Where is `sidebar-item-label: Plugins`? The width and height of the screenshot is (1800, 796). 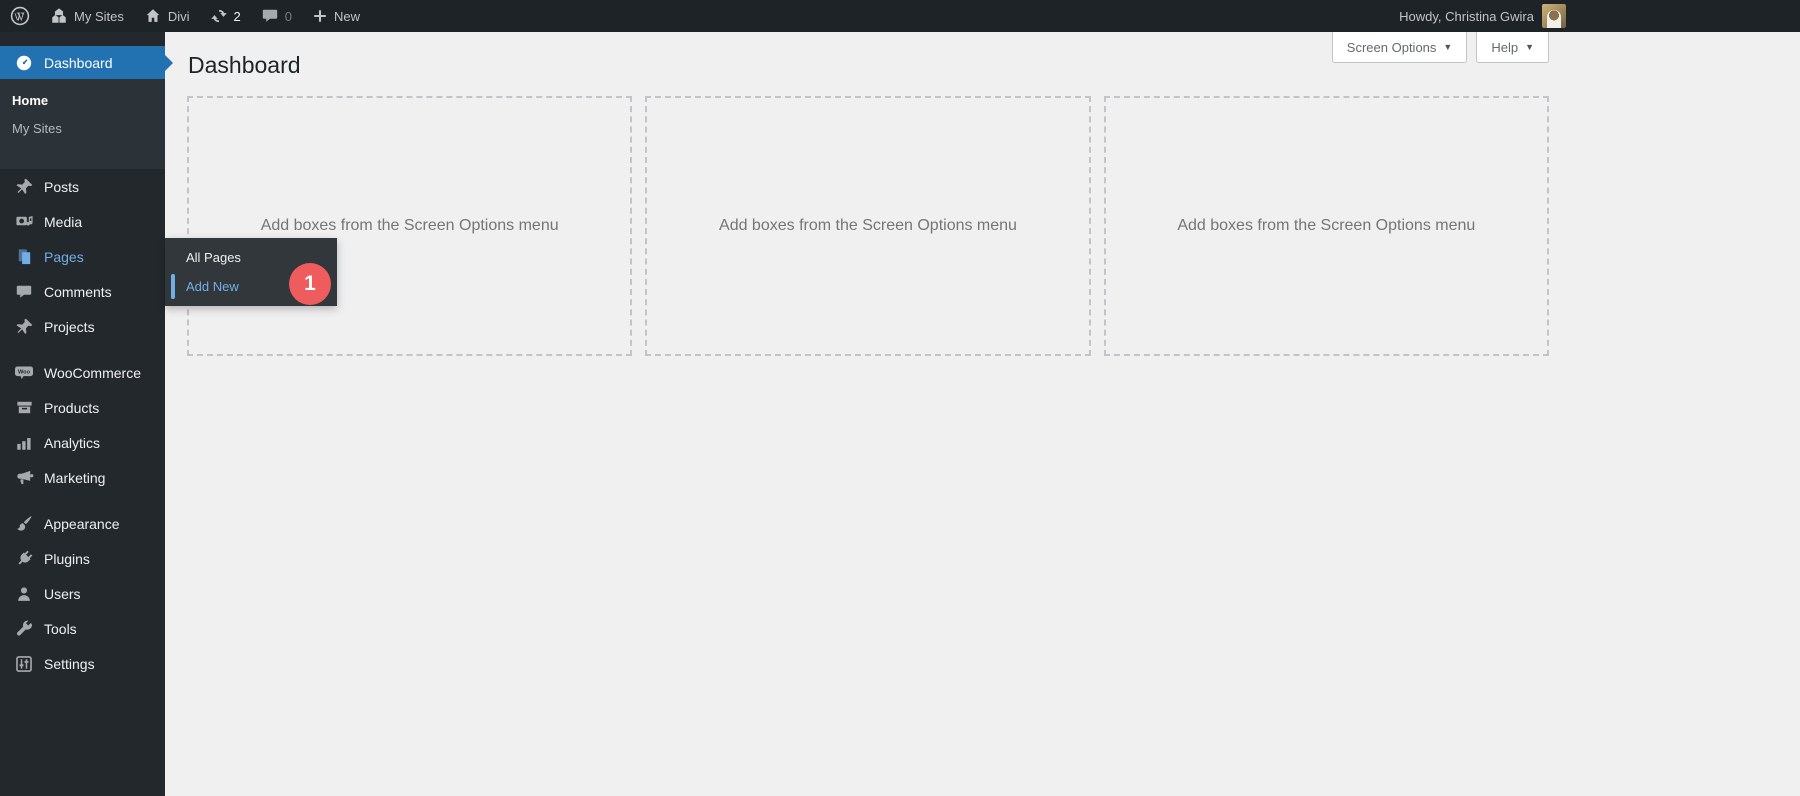
sidebar-item-label: Plugins is located at coordinates (67, 558).